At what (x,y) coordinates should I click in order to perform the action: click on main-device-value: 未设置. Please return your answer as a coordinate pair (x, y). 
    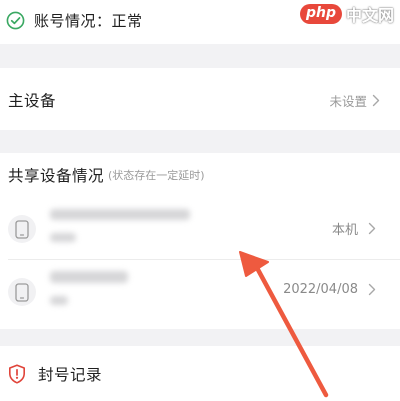
    Looking at the image, I should click on (348, 101).